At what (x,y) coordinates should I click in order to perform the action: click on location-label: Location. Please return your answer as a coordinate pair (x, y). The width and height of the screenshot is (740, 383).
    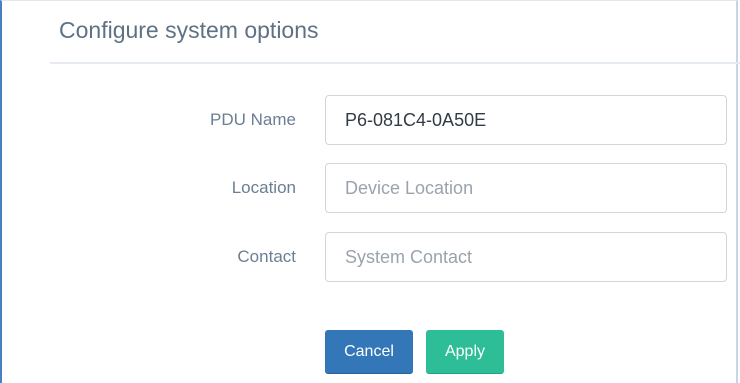
    Looking at the image, I should click on (263, 187).